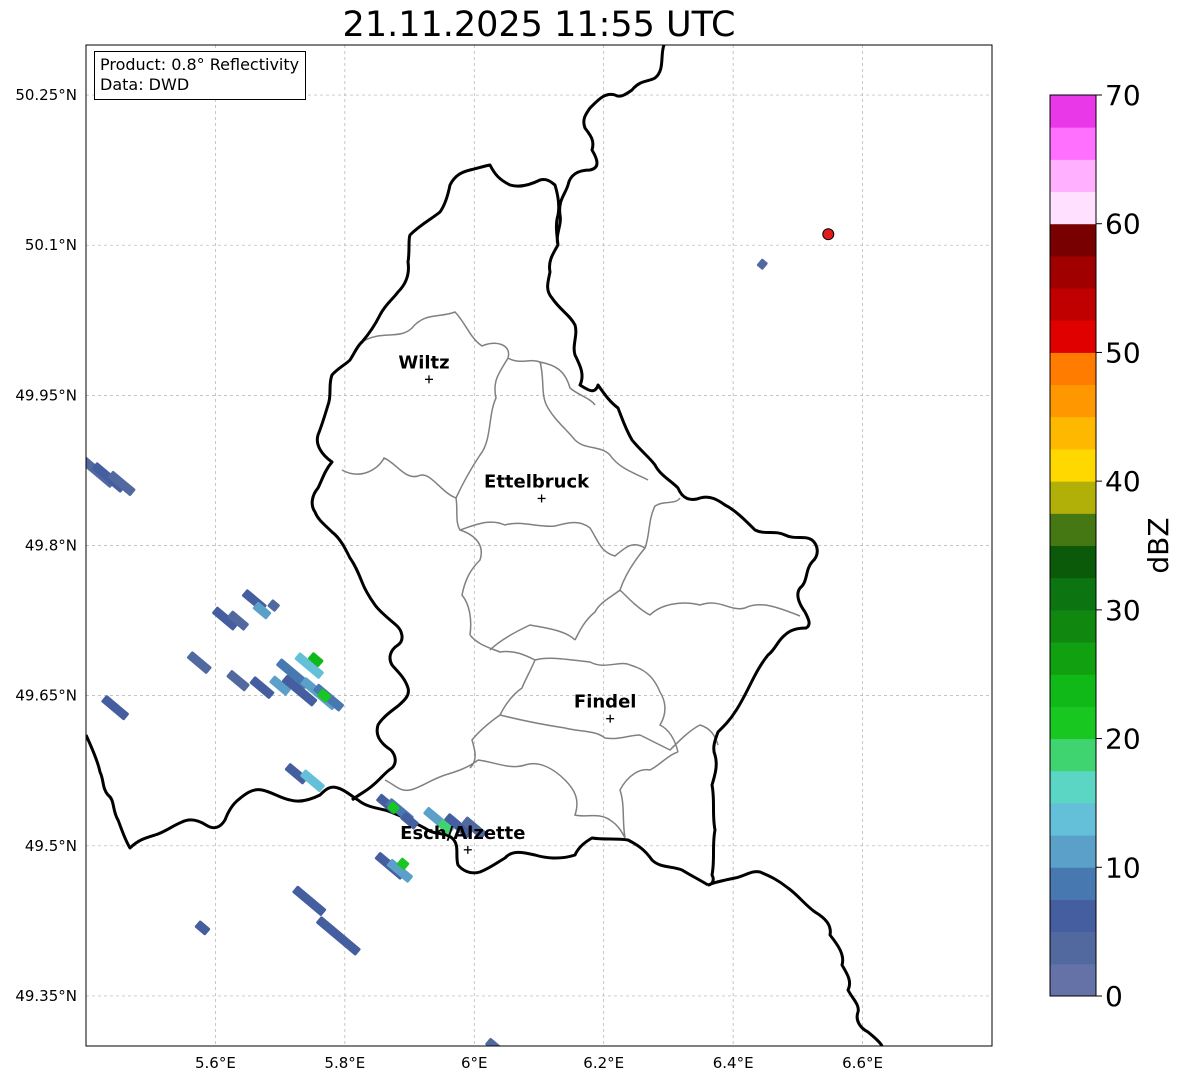 This screenshot has height=1081, width=1184. What do you see at coordinates (1158, 545) in the screenshot?
I see `colorbar-unit-label: dBZ` at bounding box center [1158, 545].